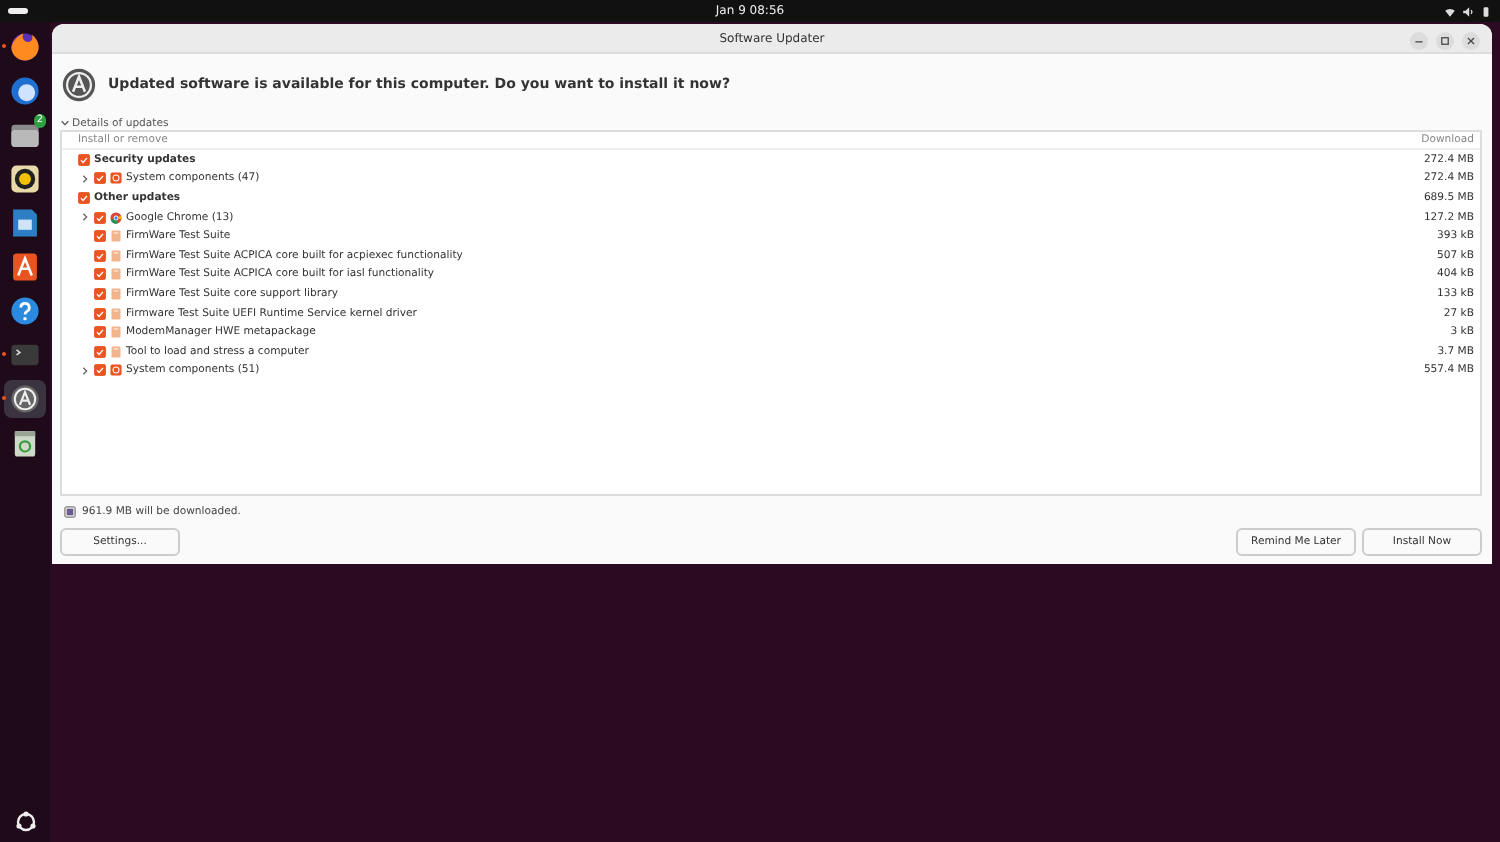  Describe the element at coordinates (1471, 41) in the screenshot. I see `close-icon` at that location.